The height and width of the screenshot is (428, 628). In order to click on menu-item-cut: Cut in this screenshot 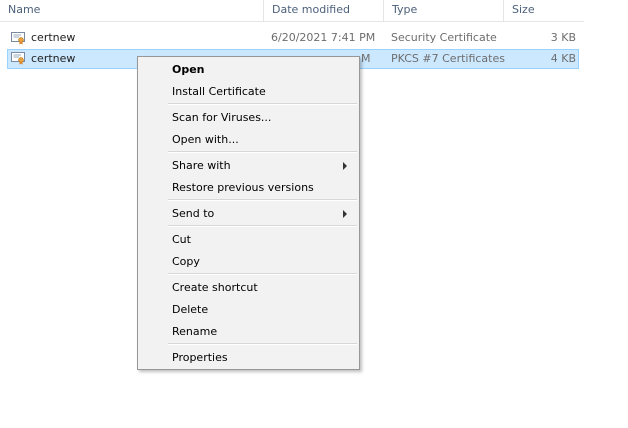, I will do `click(248, 240)`.